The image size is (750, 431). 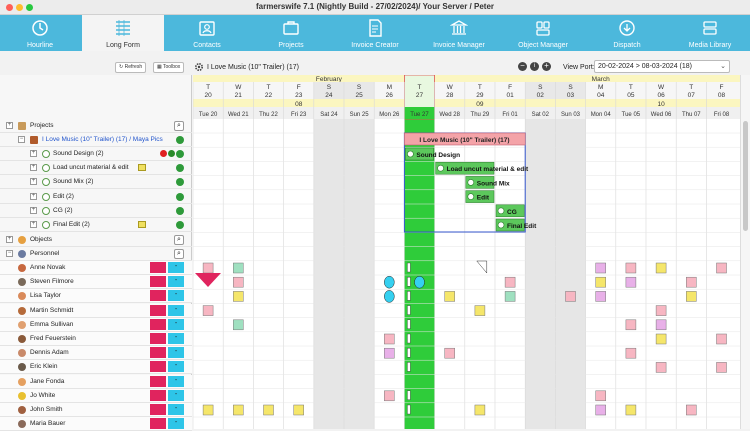 I want to click on collapse-toggle: −, so click(x=21, y=139).